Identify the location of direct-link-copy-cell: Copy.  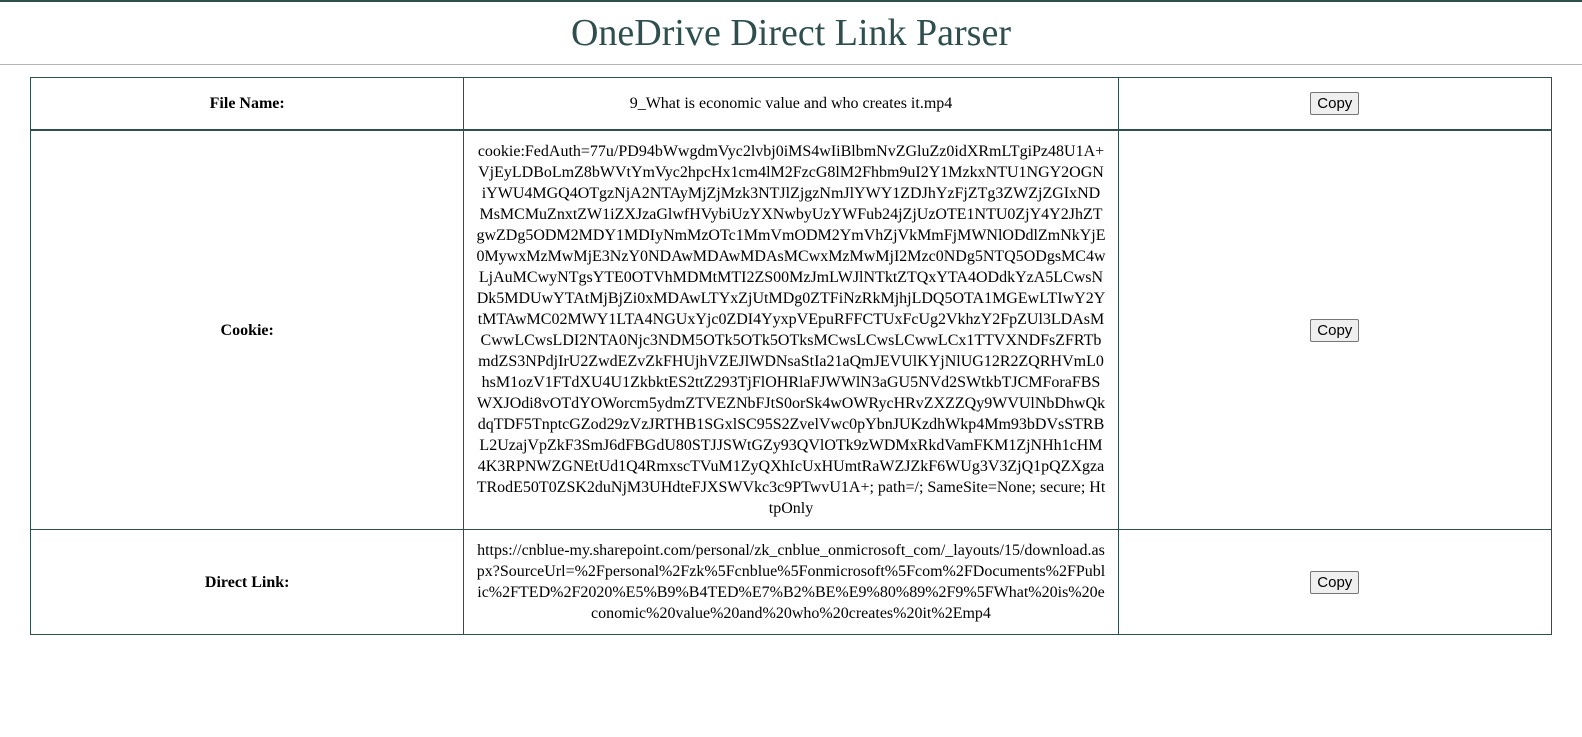
(1335, 582).